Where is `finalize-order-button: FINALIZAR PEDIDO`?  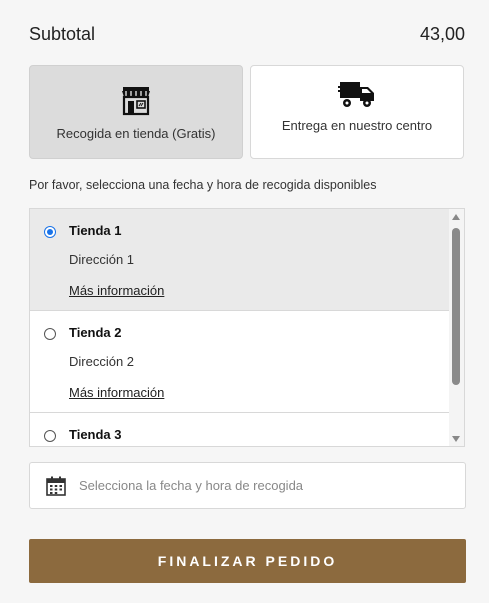
finalize-order-button: FINALIZAR PEDIDO is located at coordinates (247, 561).